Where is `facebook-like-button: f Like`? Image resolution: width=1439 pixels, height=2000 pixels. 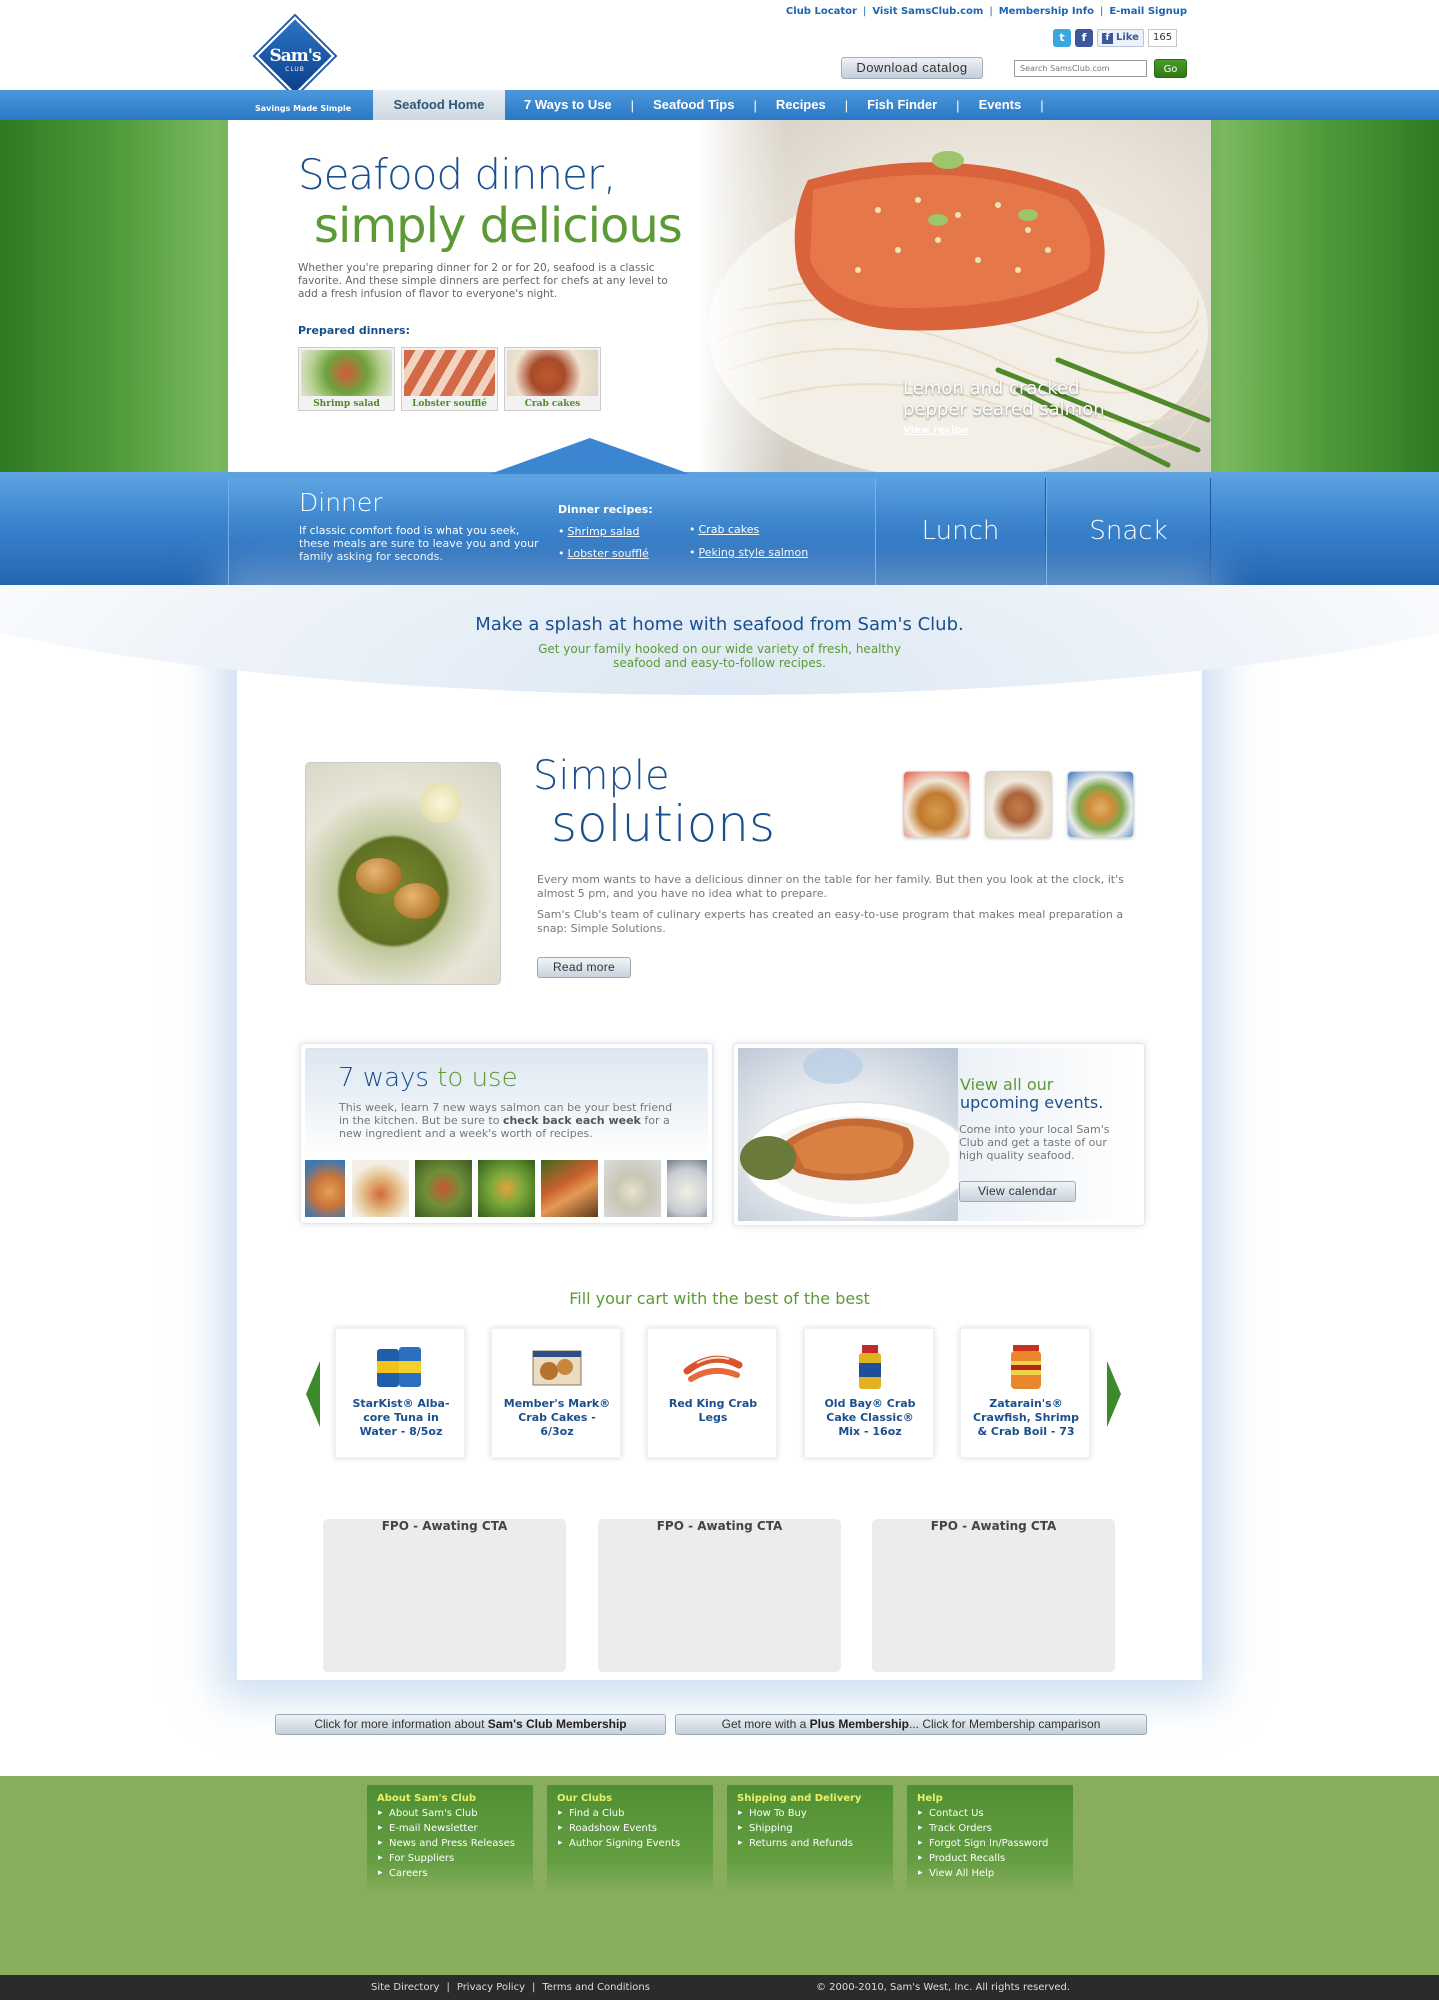
facebook-like-button: f Like is located at coordinates (1120, 38).